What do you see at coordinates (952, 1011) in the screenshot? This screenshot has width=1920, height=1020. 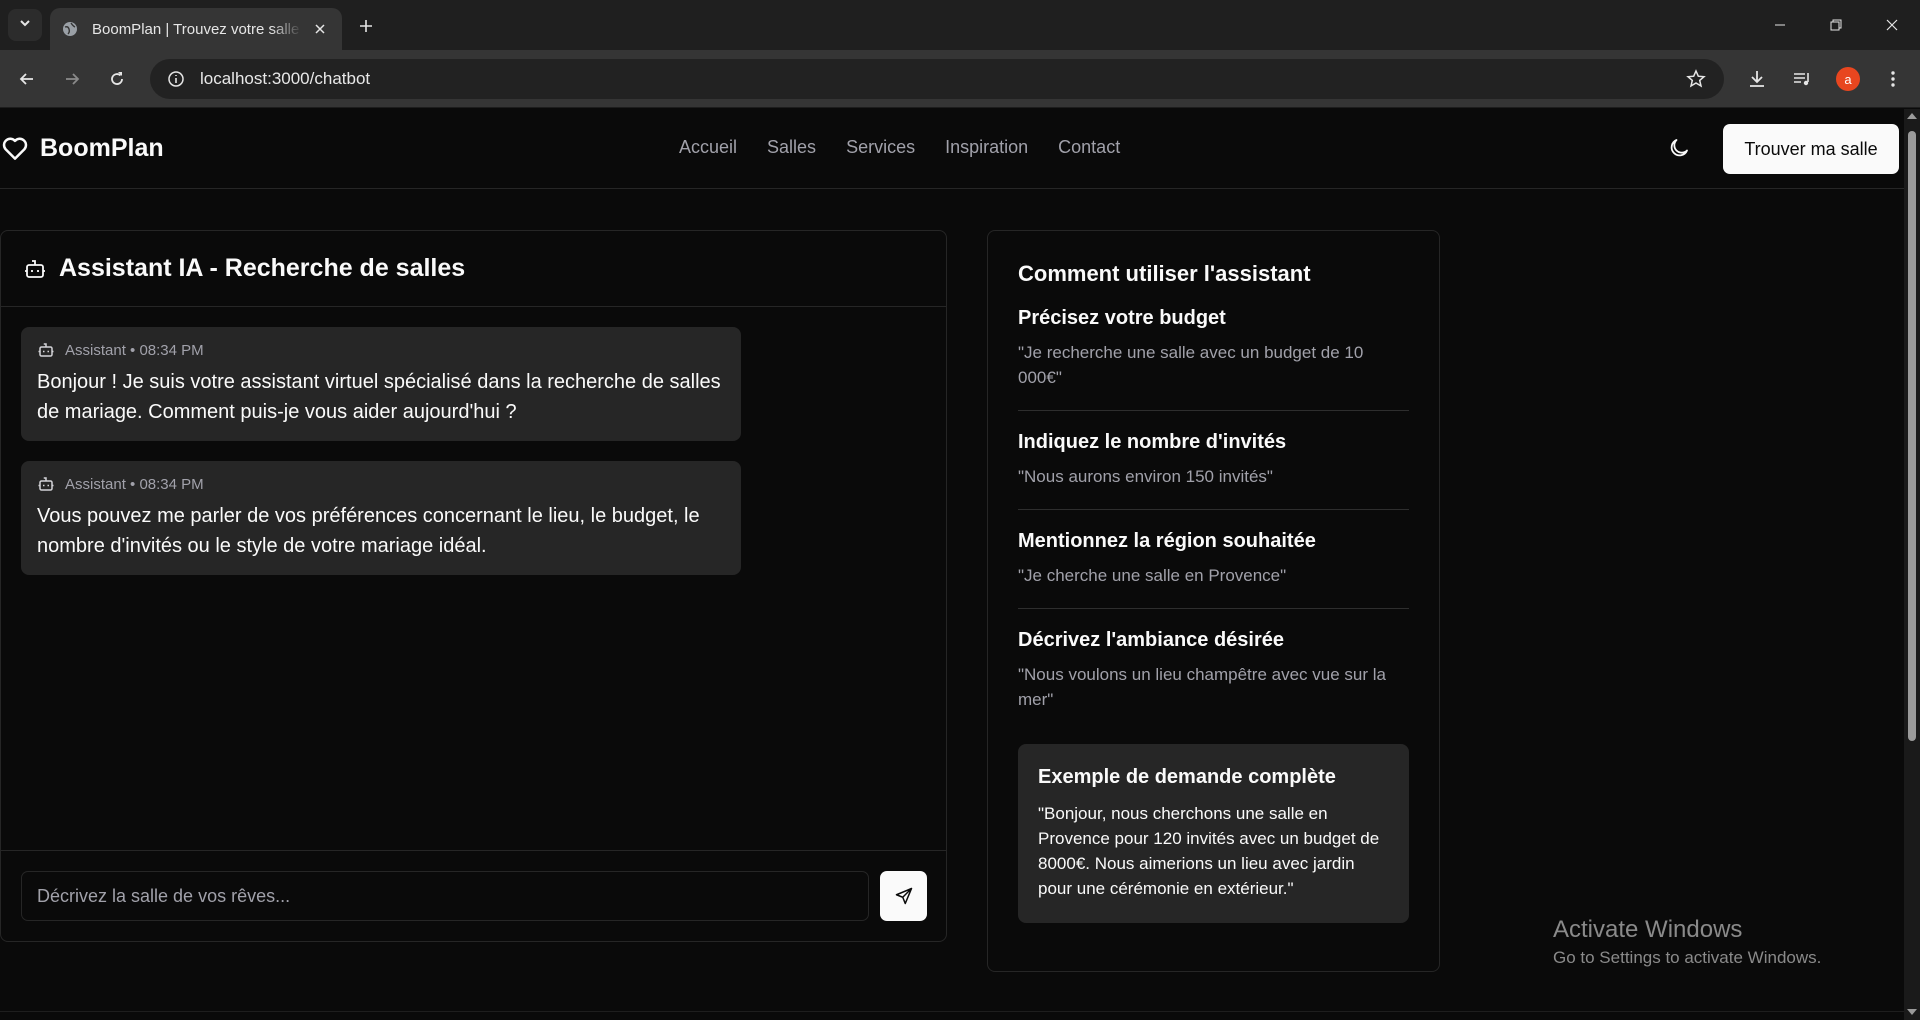 I see `footer-divider` at bounding box center [952, 1011].